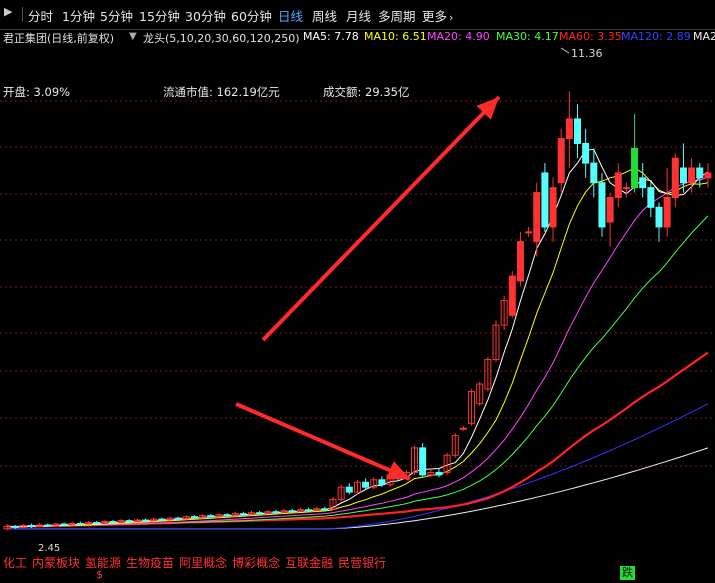 The height and width of the screenshot is (583, 715). I want to click on tab-0: 分时, so click(40, 15).